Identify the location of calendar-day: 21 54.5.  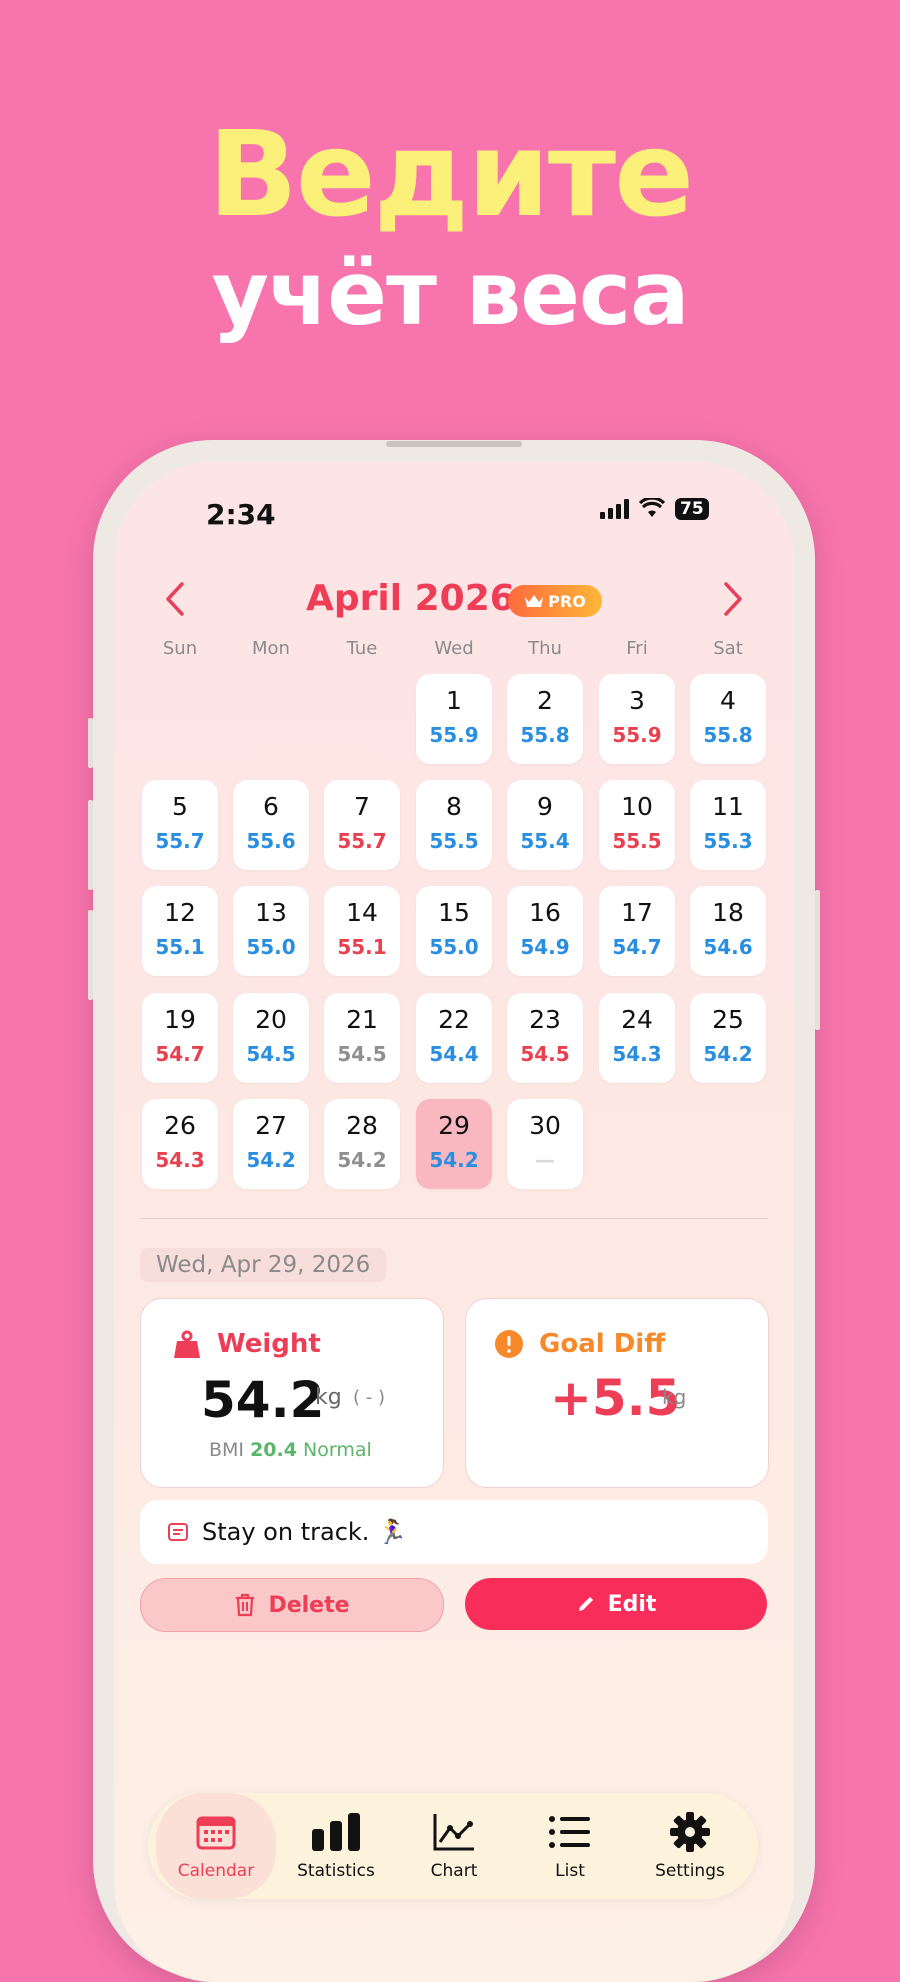
(362, 1038).